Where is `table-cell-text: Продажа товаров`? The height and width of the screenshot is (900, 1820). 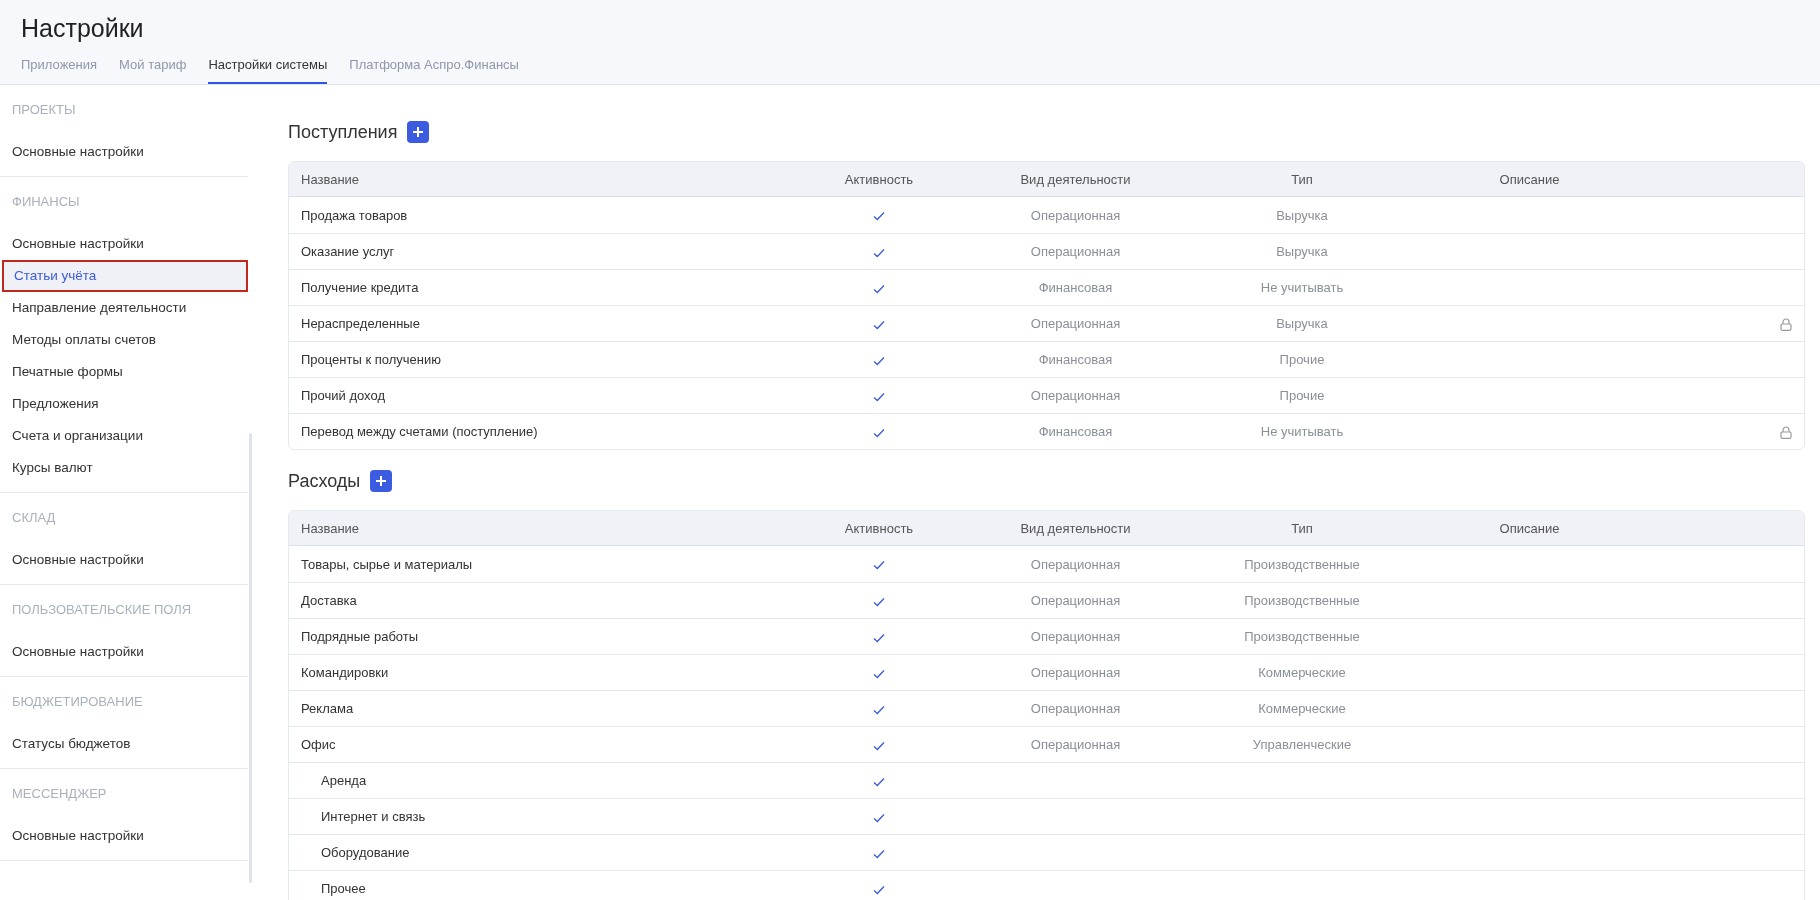 table-cell-text: Продажа товаров is located at coordinates (354, 215).